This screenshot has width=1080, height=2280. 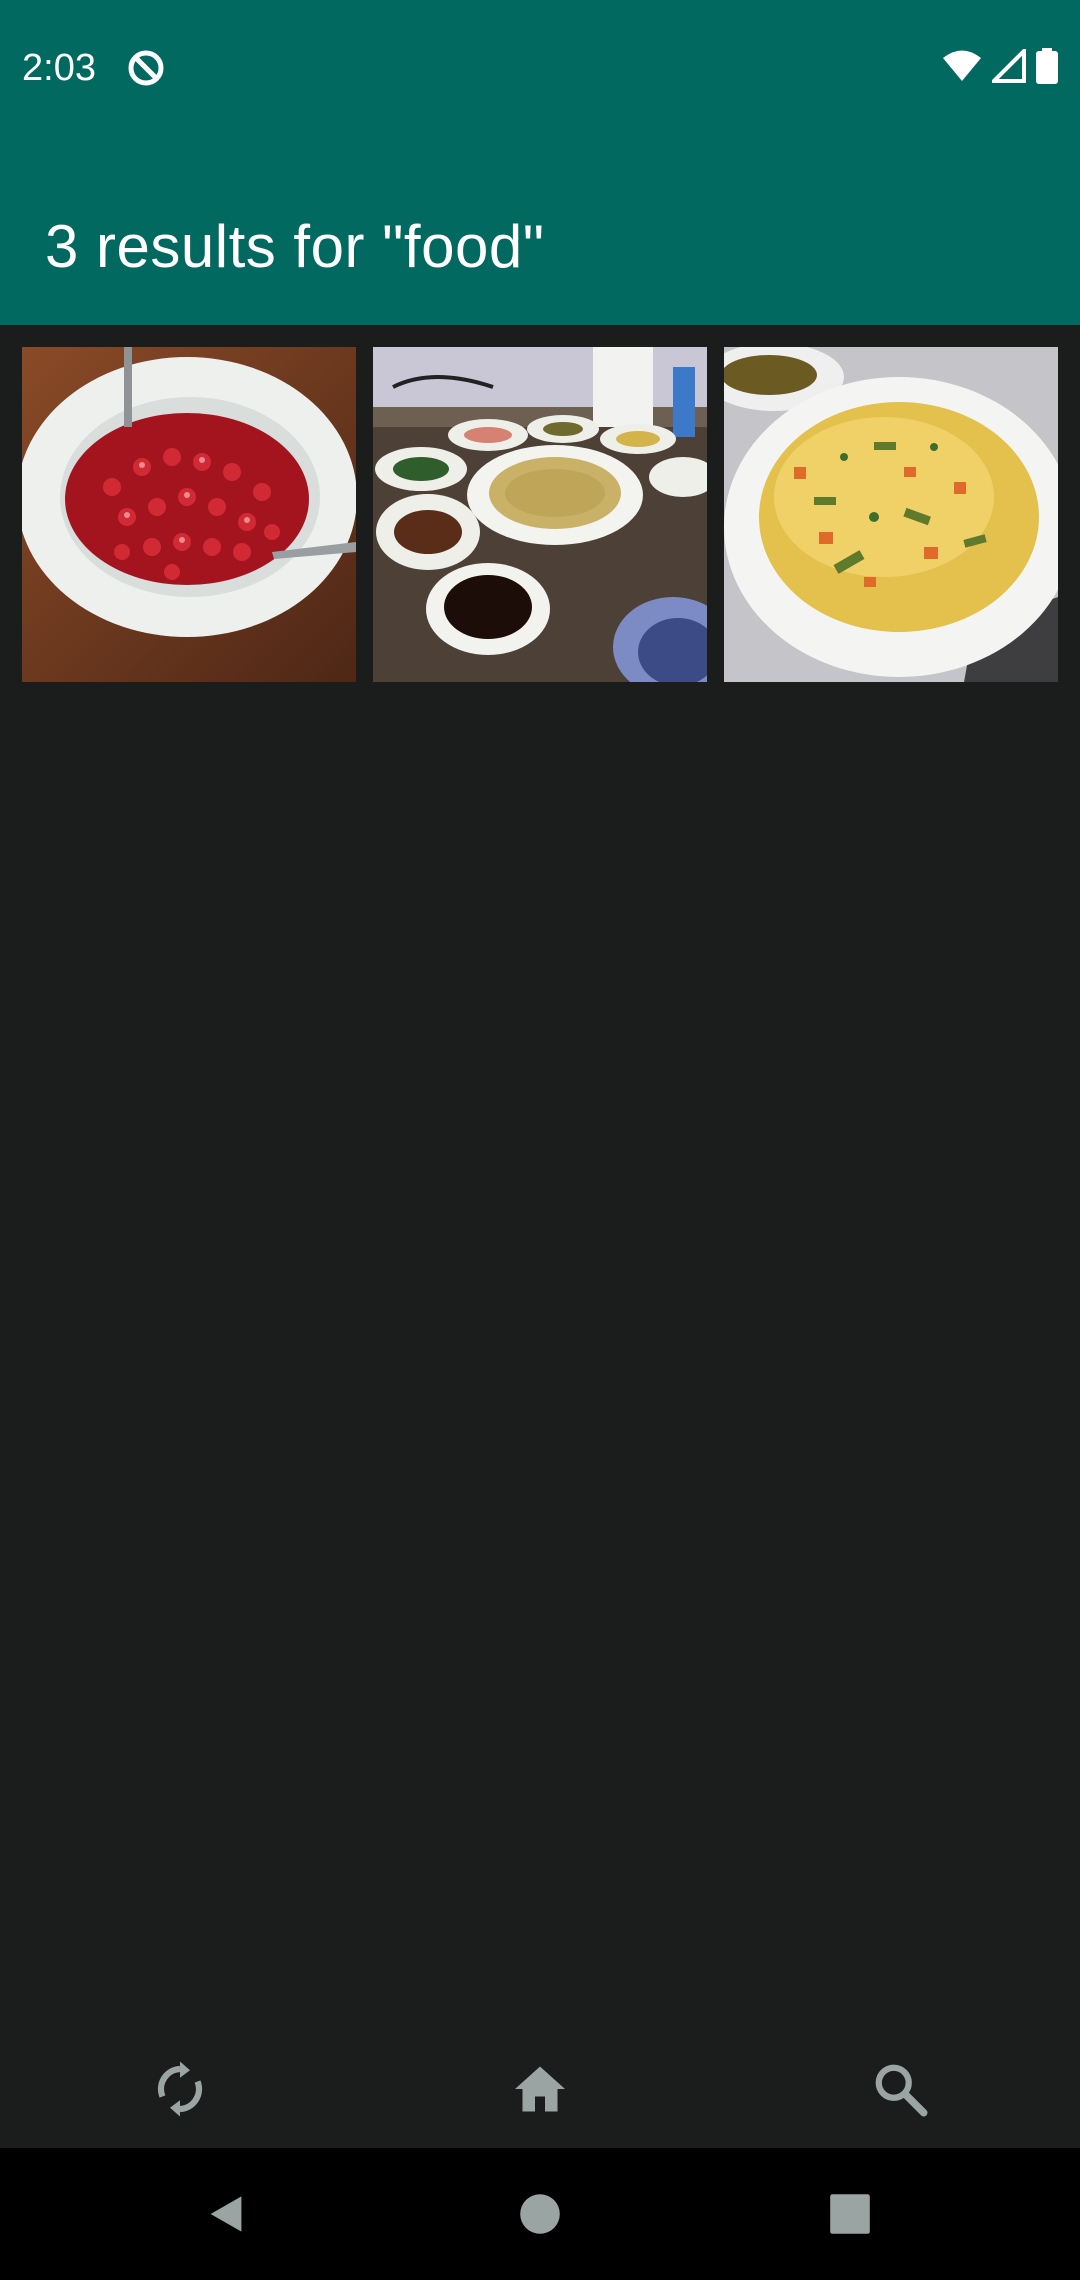 I want to click on sync-button, so click(x=180, y=2089).